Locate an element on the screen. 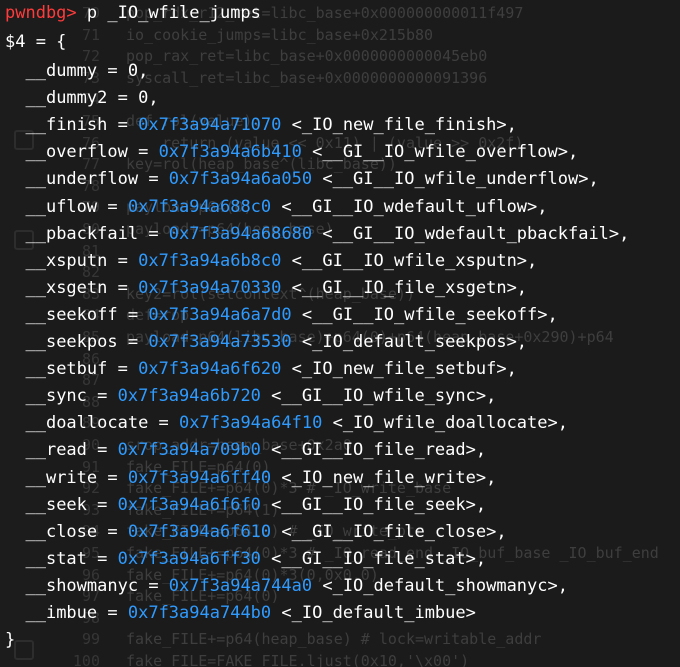 This screenshot has width=680, height=667. field-name: __imbue is located at coordinates (61, 613).